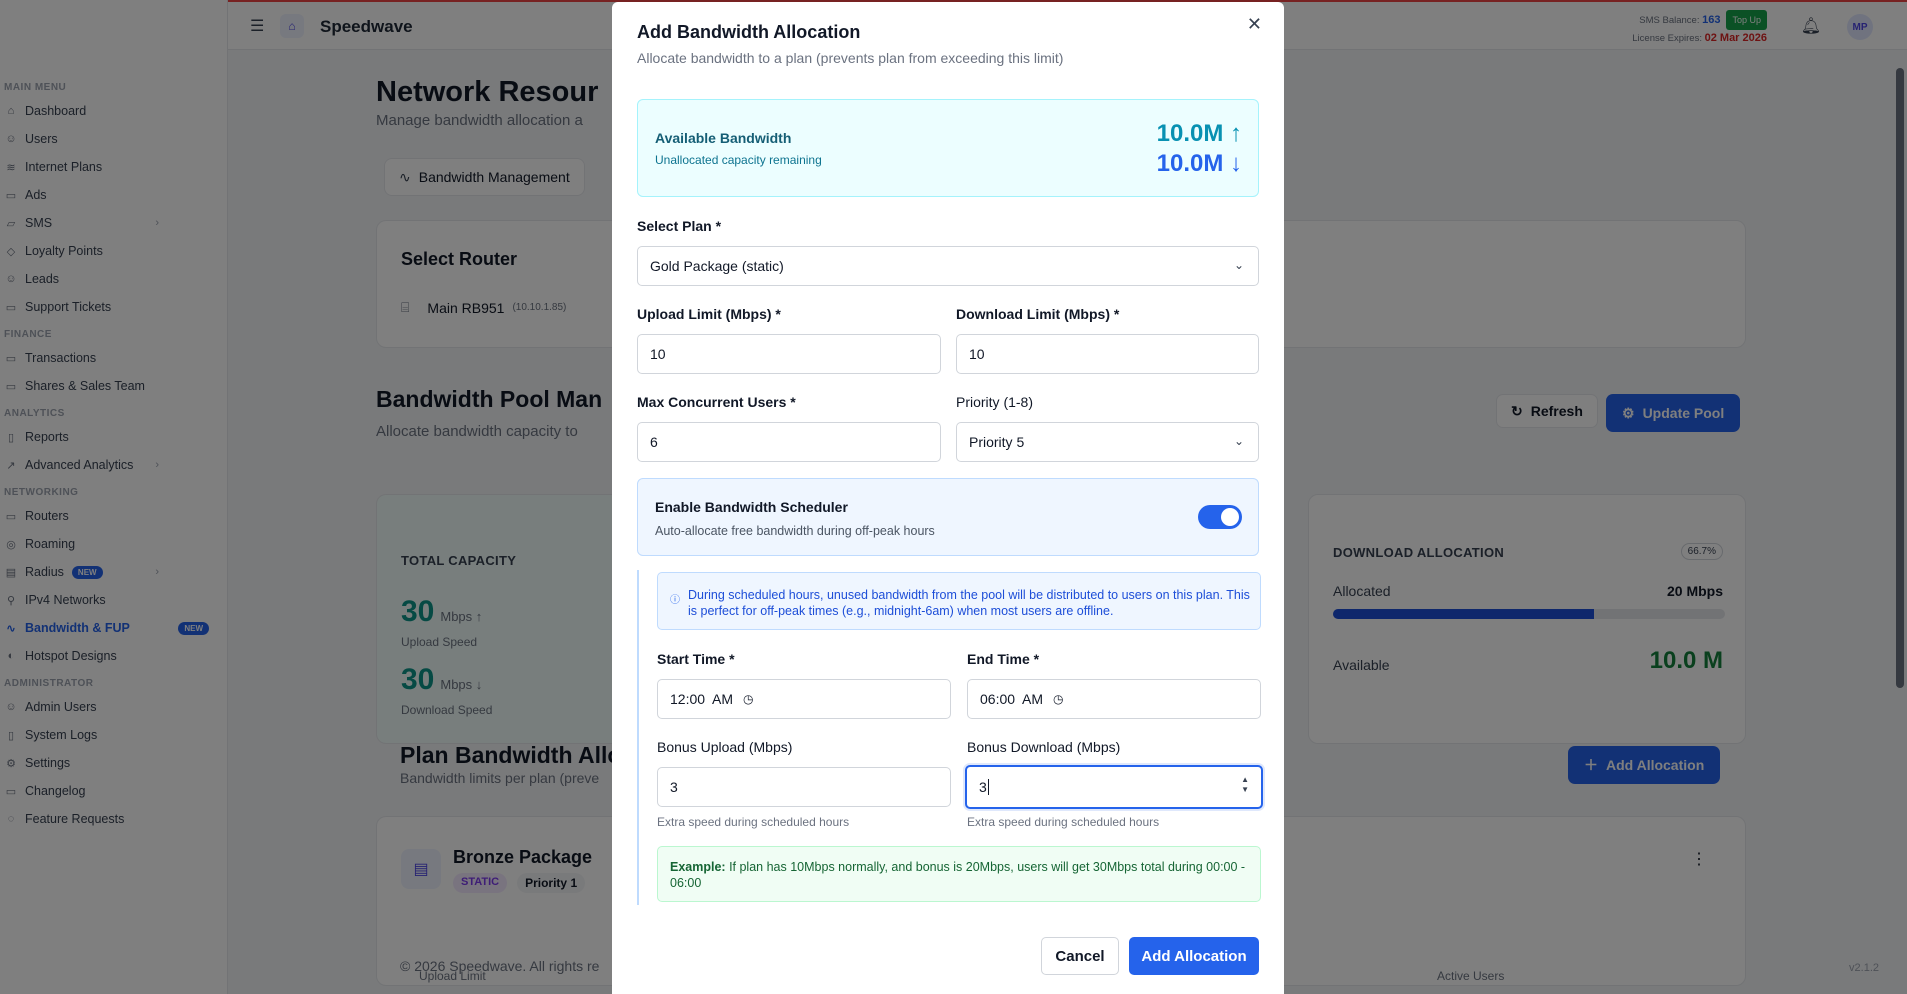 The height and width of the screenshot is (994, 1907). What do you see at coordinates (696, 659) in the screenshot?
I see `start-time-label: Start Time *` at bounding box center [696, 659].